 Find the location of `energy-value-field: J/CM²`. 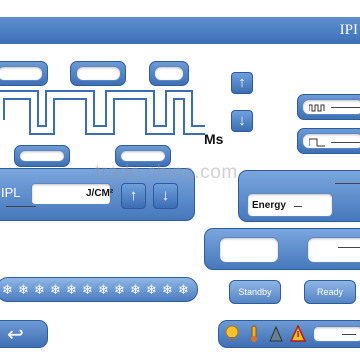

energy-value-field: J/CM² is located at coordinates (72, 194).